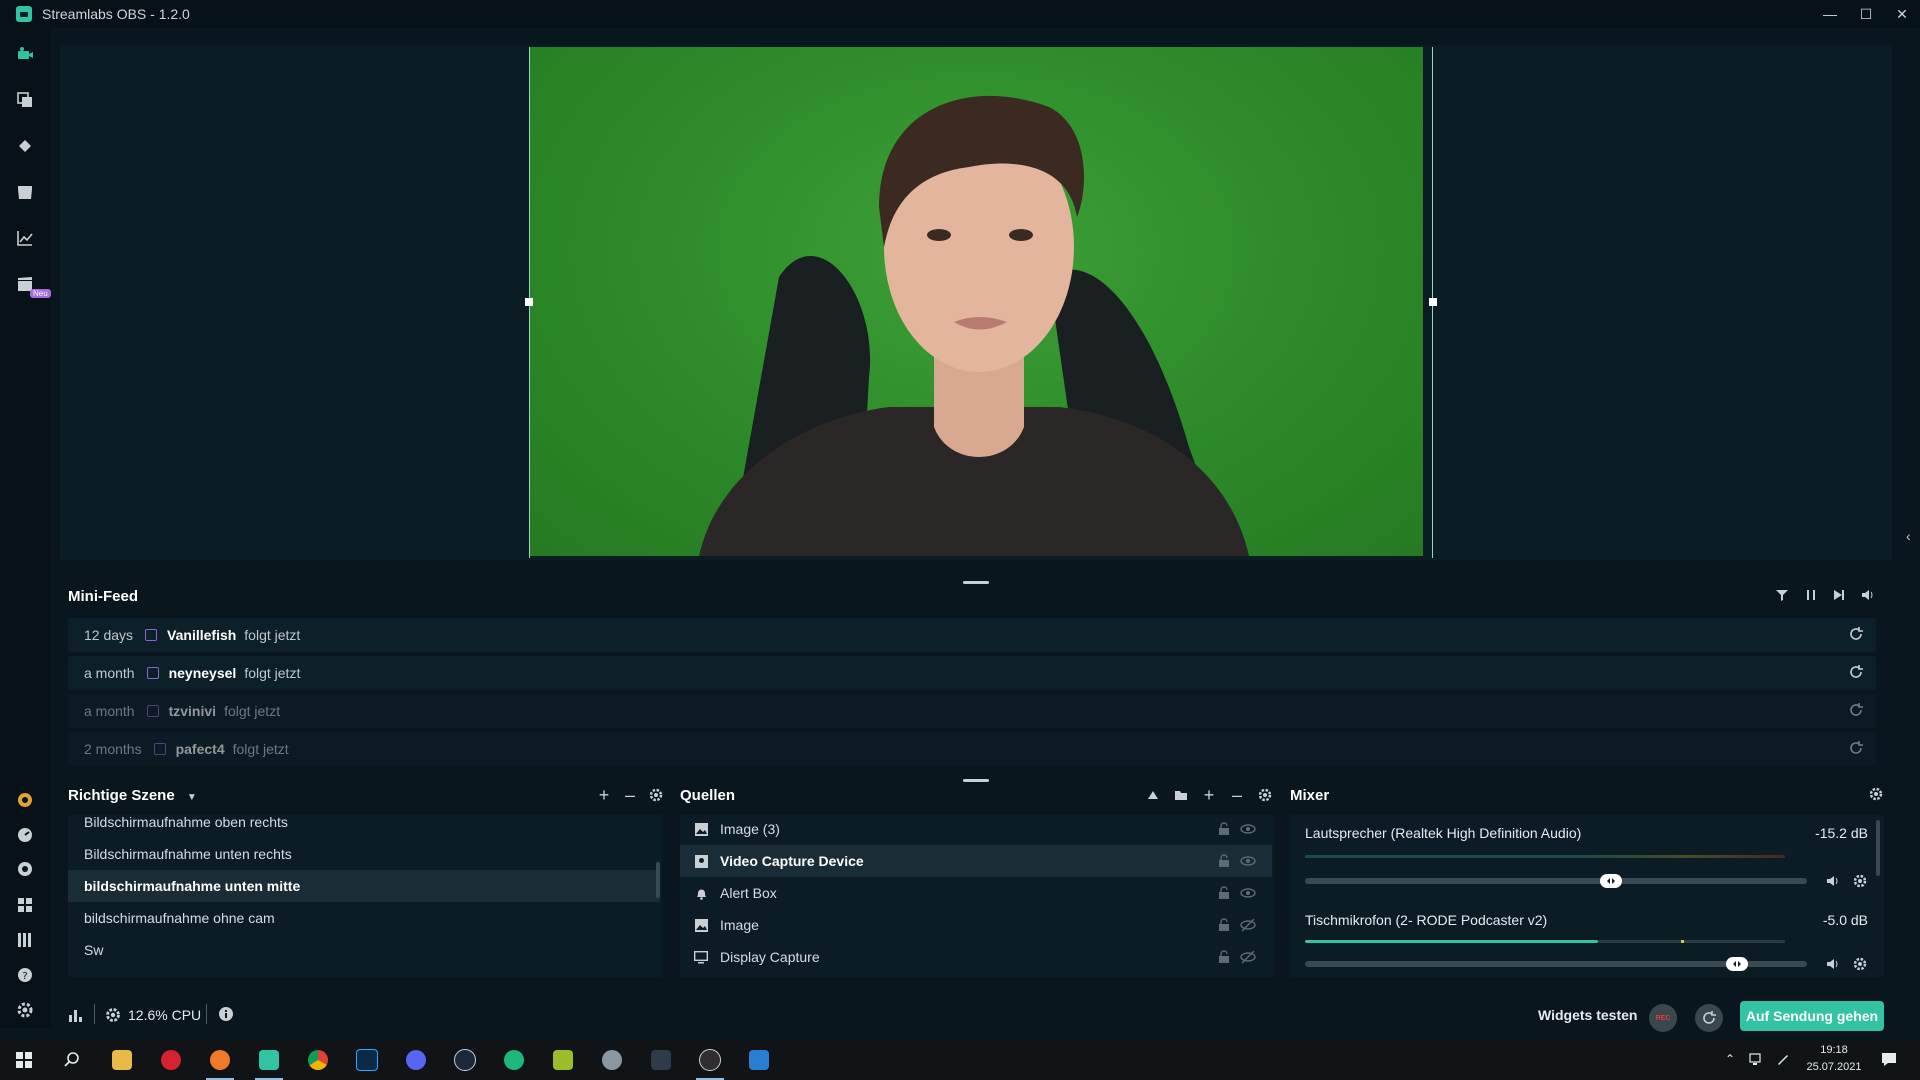 The image size is (1920, 1080). I want to click on feed-item: a month tzvinivi folgt jetzt, so click(972, 711).